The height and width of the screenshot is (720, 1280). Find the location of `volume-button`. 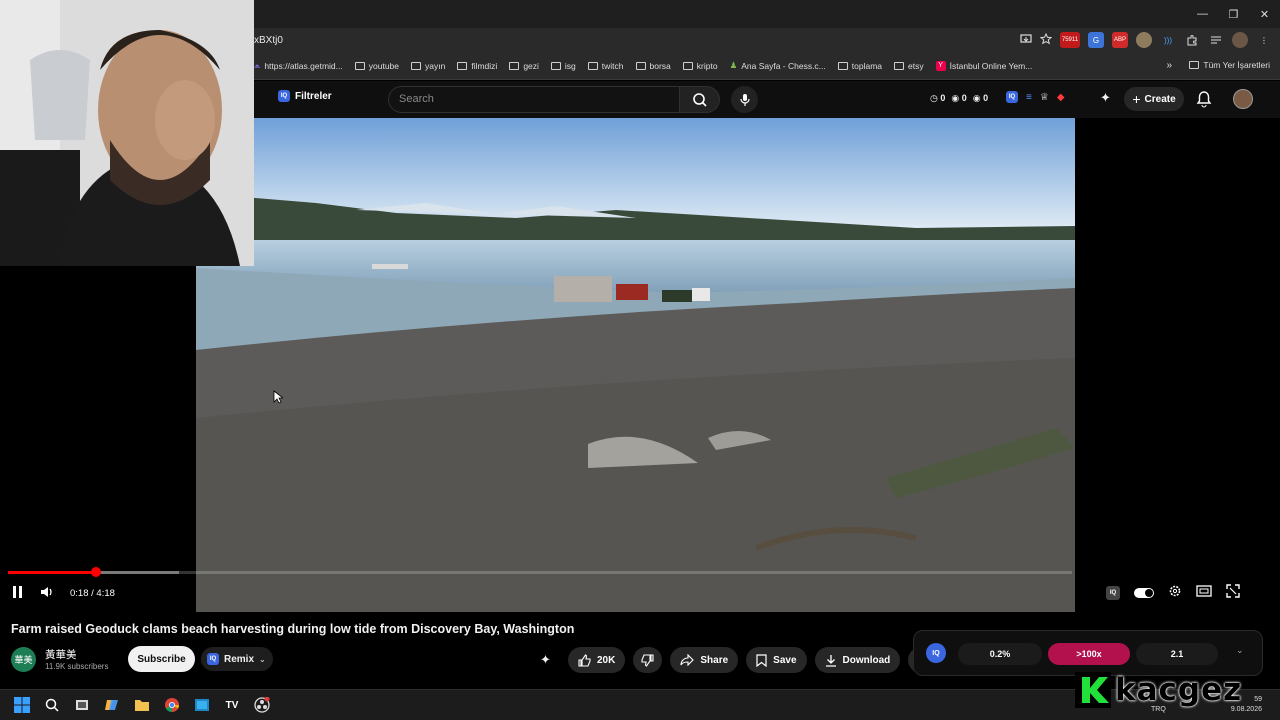

volume-button is located at coordinates (47, 593).